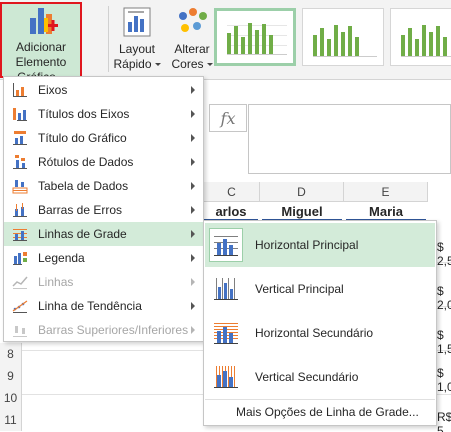 The width and height of the screenshot is (451, 432). What do you see at coordinates (444, 421) in the screenshot?
I see `axis-value: R$ 5` at bounding box center [444, 421].